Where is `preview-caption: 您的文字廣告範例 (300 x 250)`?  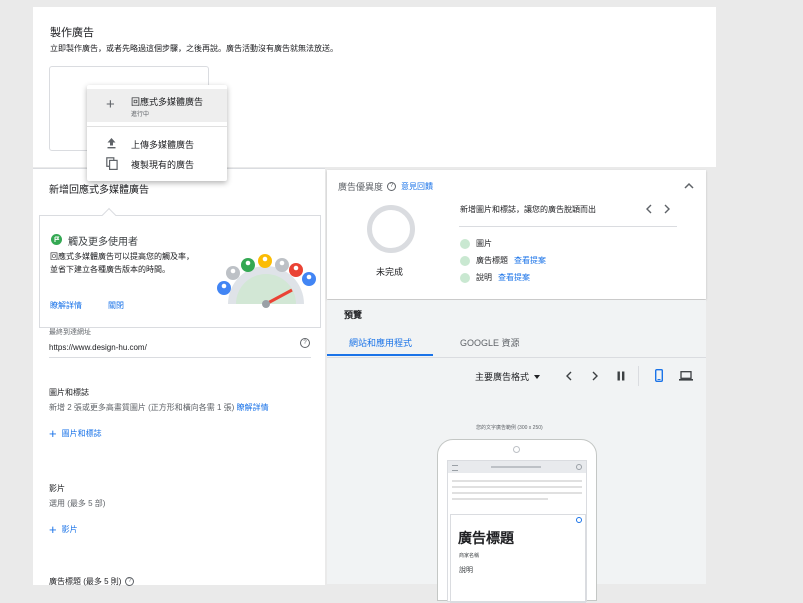
preview-caption: 您的文字廣告範例 (300 x 250) is located at coordinates (509, 428).